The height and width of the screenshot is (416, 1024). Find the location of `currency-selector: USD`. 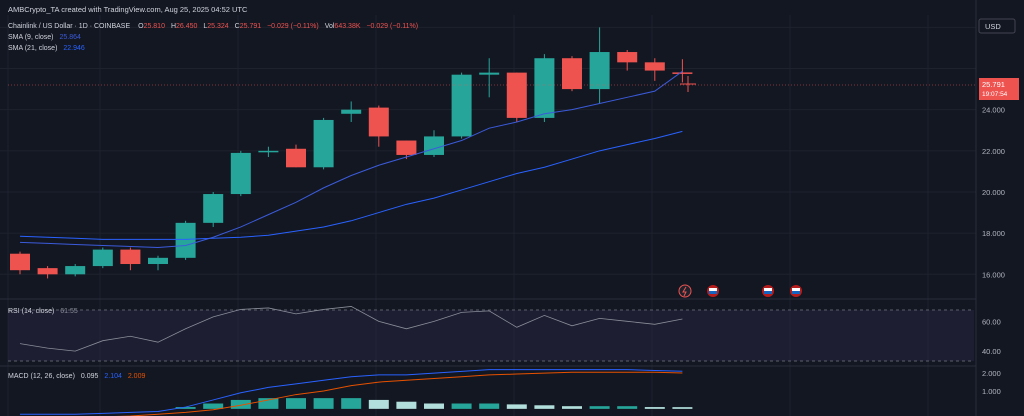

currency-selector: USD is located at coordinates (997, 26).